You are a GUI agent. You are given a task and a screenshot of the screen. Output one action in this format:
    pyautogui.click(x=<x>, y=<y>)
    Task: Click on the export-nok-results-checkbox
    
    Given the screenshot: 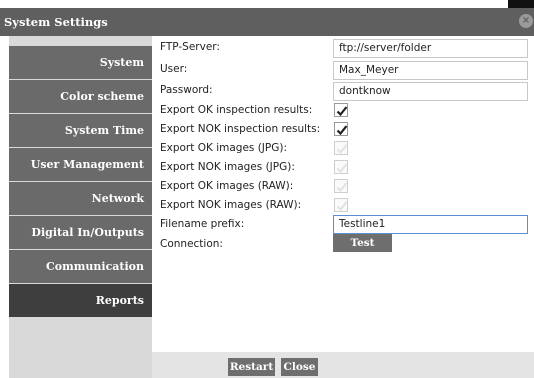 What is the action you would take?
    pyautogui.click(x=341, y=129)
    